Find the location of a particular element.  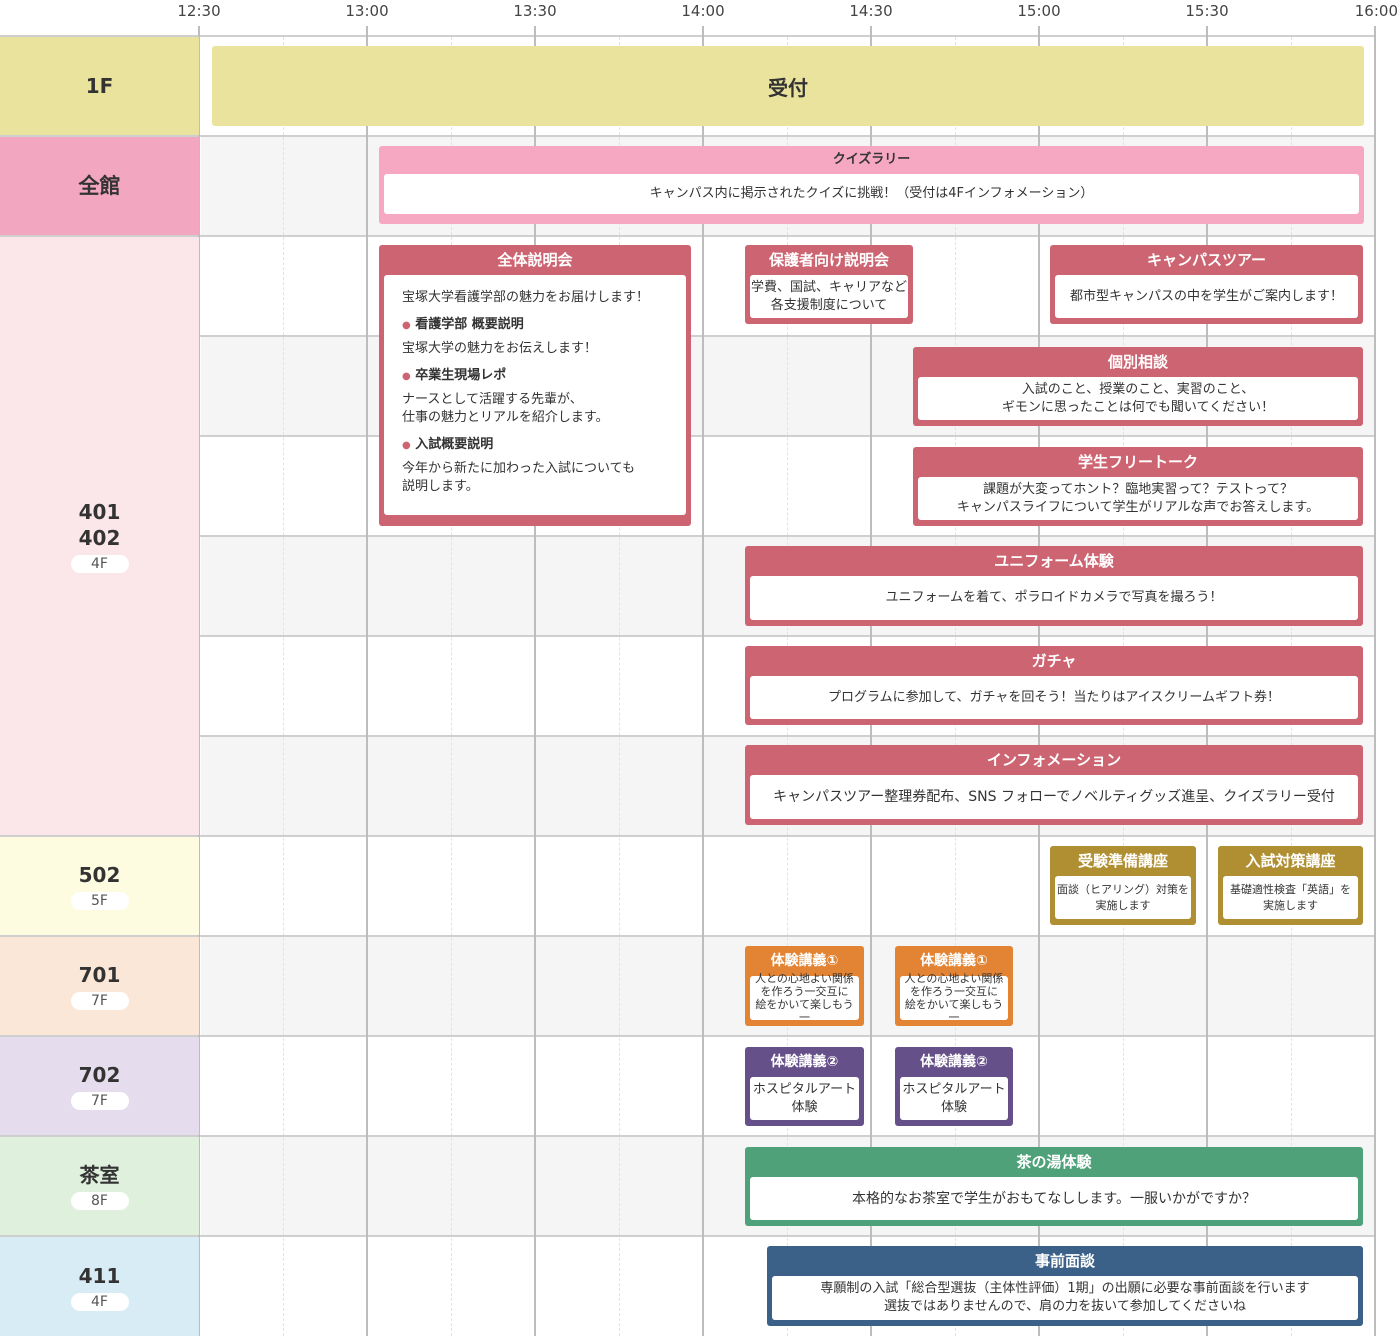

briefing-intro: 宝塚大学看護学部の魅力をお届けします！ is located at coordinates (526, 297).